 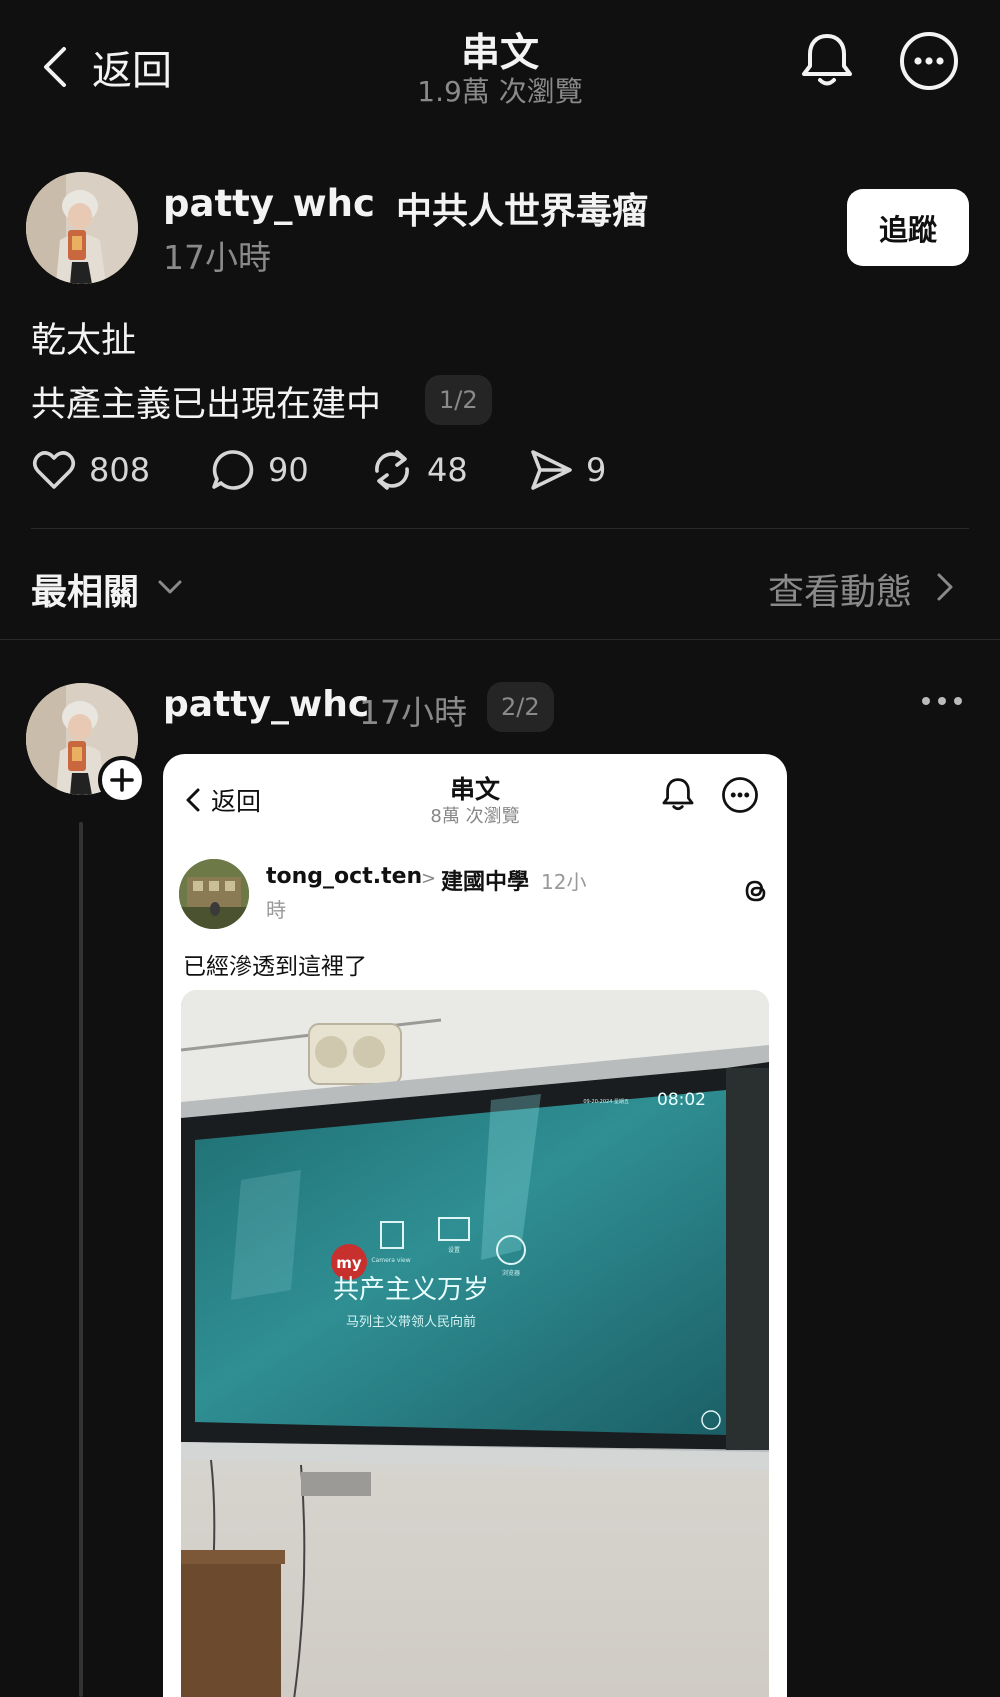 What do you see at coordinates (485, 882) in the screenshot?
I see `embedded-topic-tag: 建國中學` at bounding box center [485, 882].